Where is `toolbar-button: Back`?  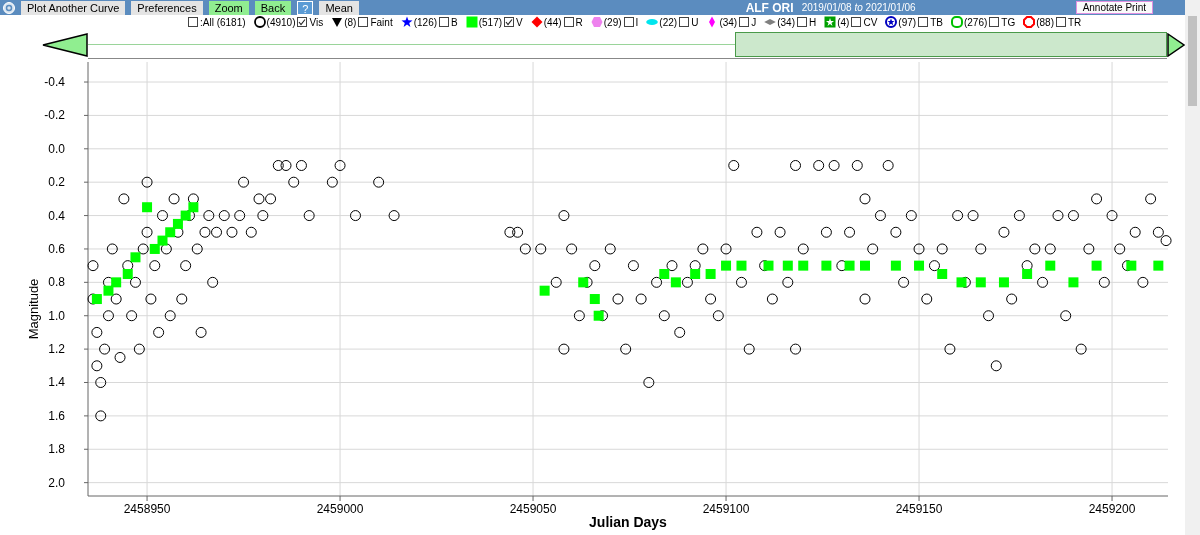 toolbar-button: Back is located at coordinates (273, 7).